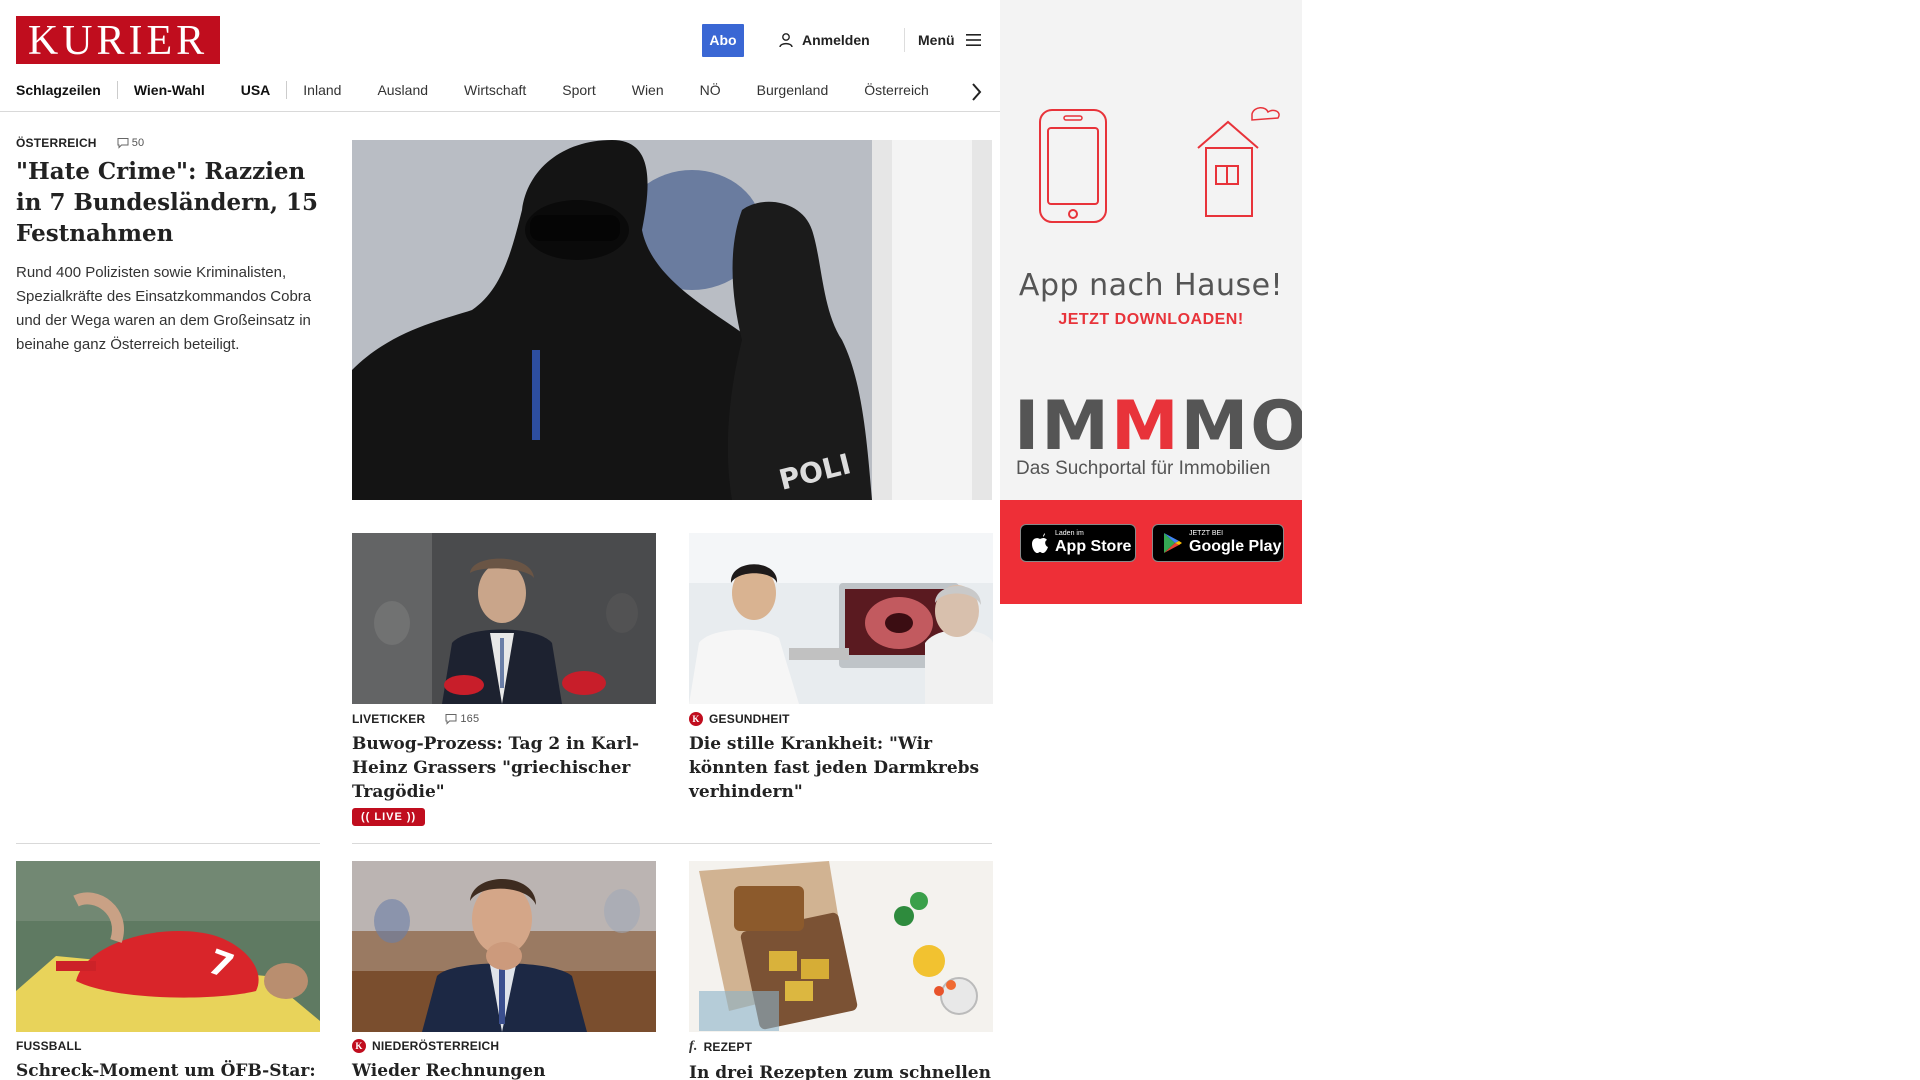  What do you see at coordinates (841, 618) in the screenshot?
I see `card-image-darmkrebs` at bounding box center [841, 618].